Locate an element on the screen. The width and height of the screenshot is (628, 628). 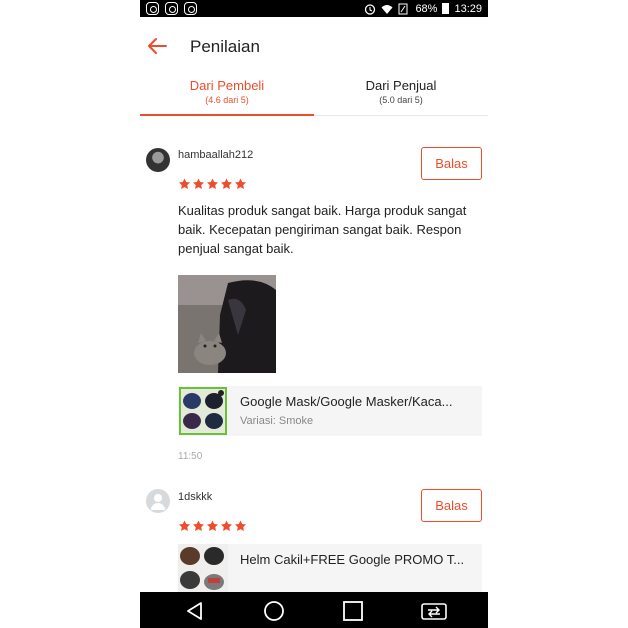
app-header: Penilaian is located at coordinates (314, 45).